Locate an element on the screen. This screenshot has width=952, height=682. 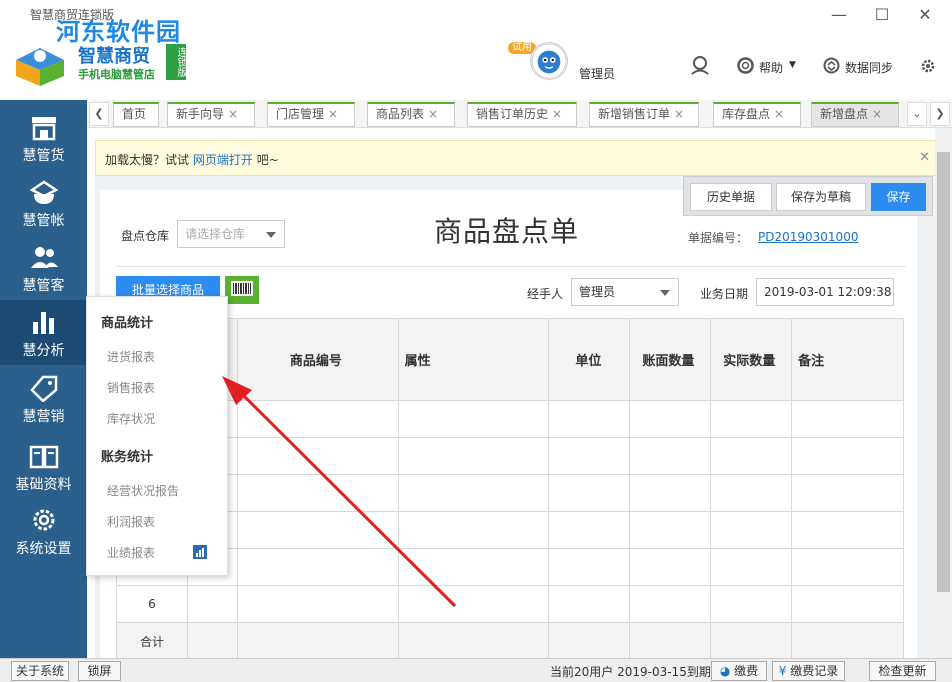
menu-section-title: 商品统计 is located at coordinates (127, 323).